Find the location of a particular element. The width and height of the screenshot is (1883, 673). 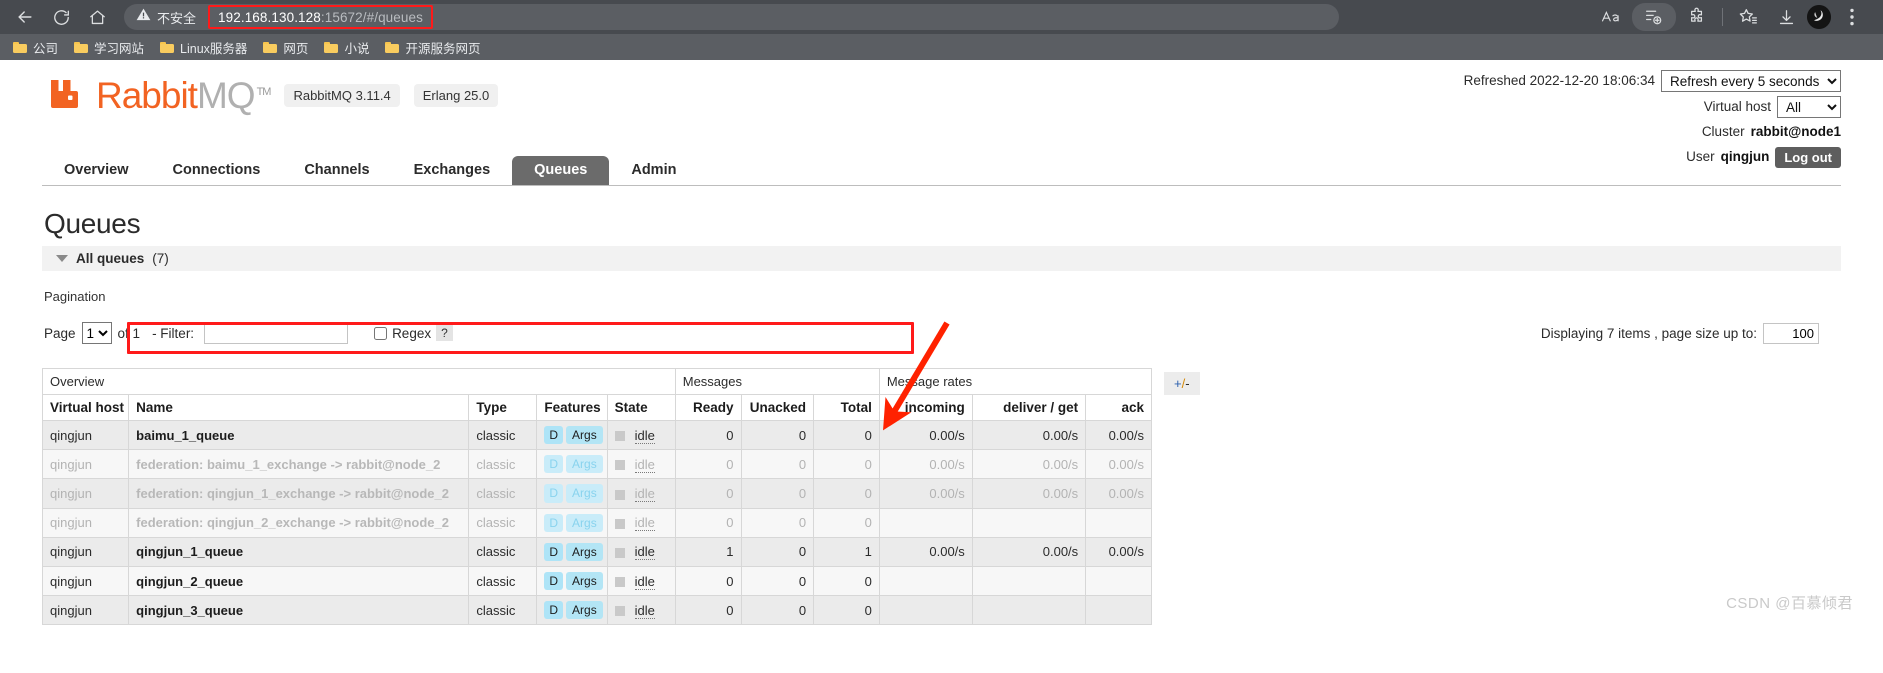

extensions-button is located at coordinates (1697, 17).